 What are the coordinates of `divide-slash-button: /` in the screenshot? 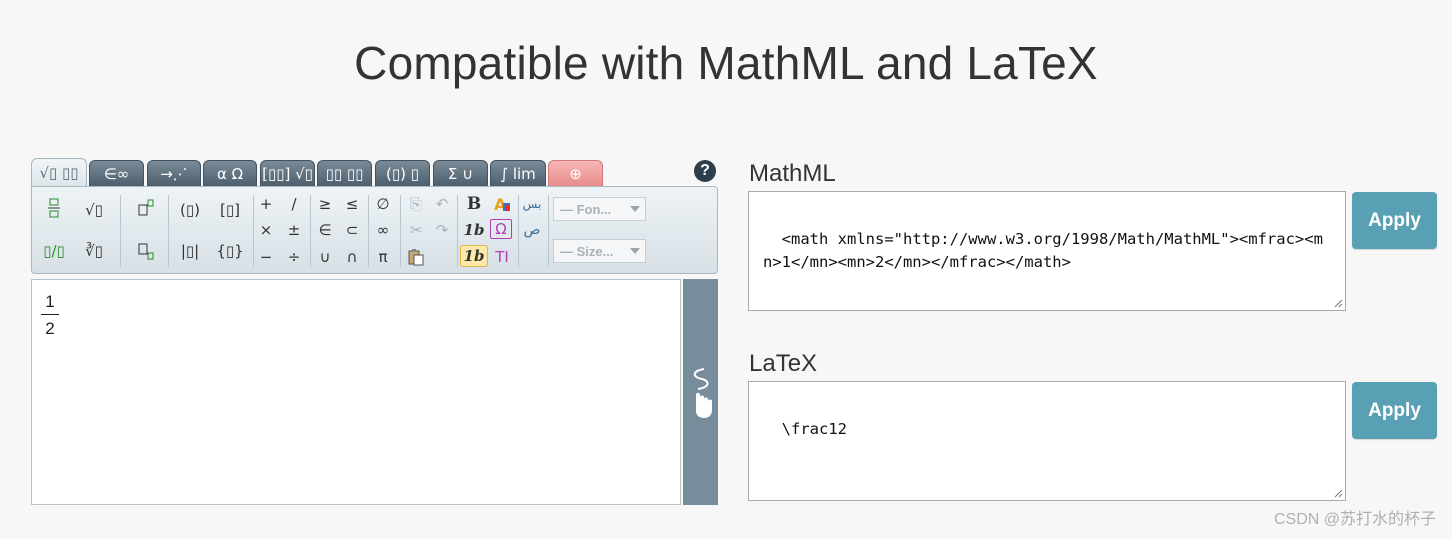 It's located at (294, 204).